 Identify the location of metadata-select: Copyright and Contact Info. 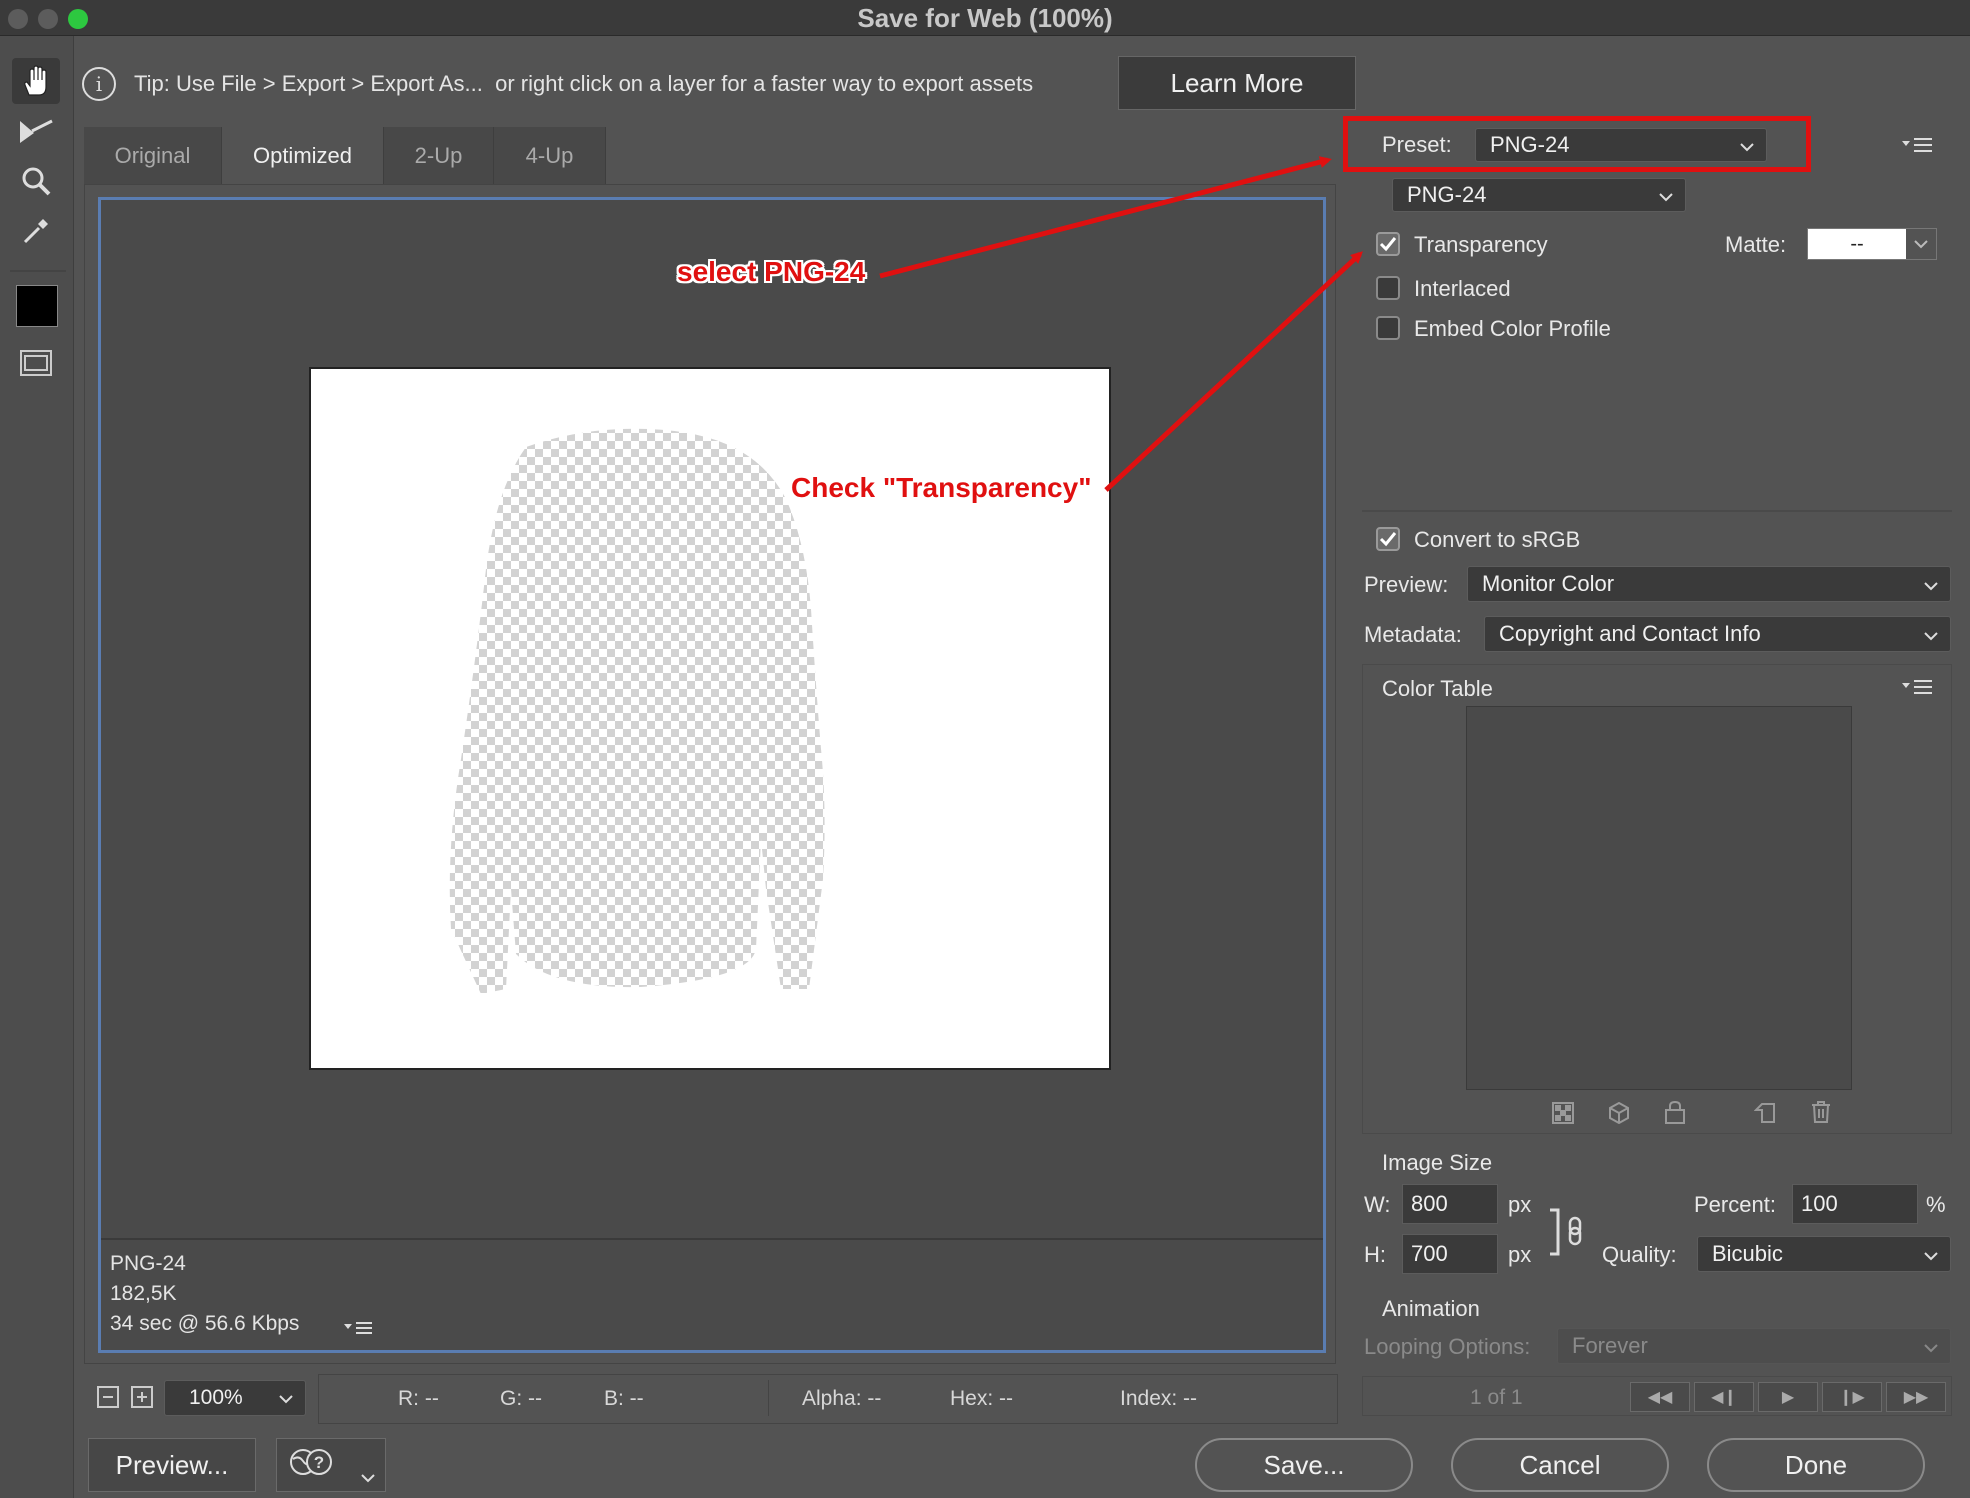
(1717, 634).